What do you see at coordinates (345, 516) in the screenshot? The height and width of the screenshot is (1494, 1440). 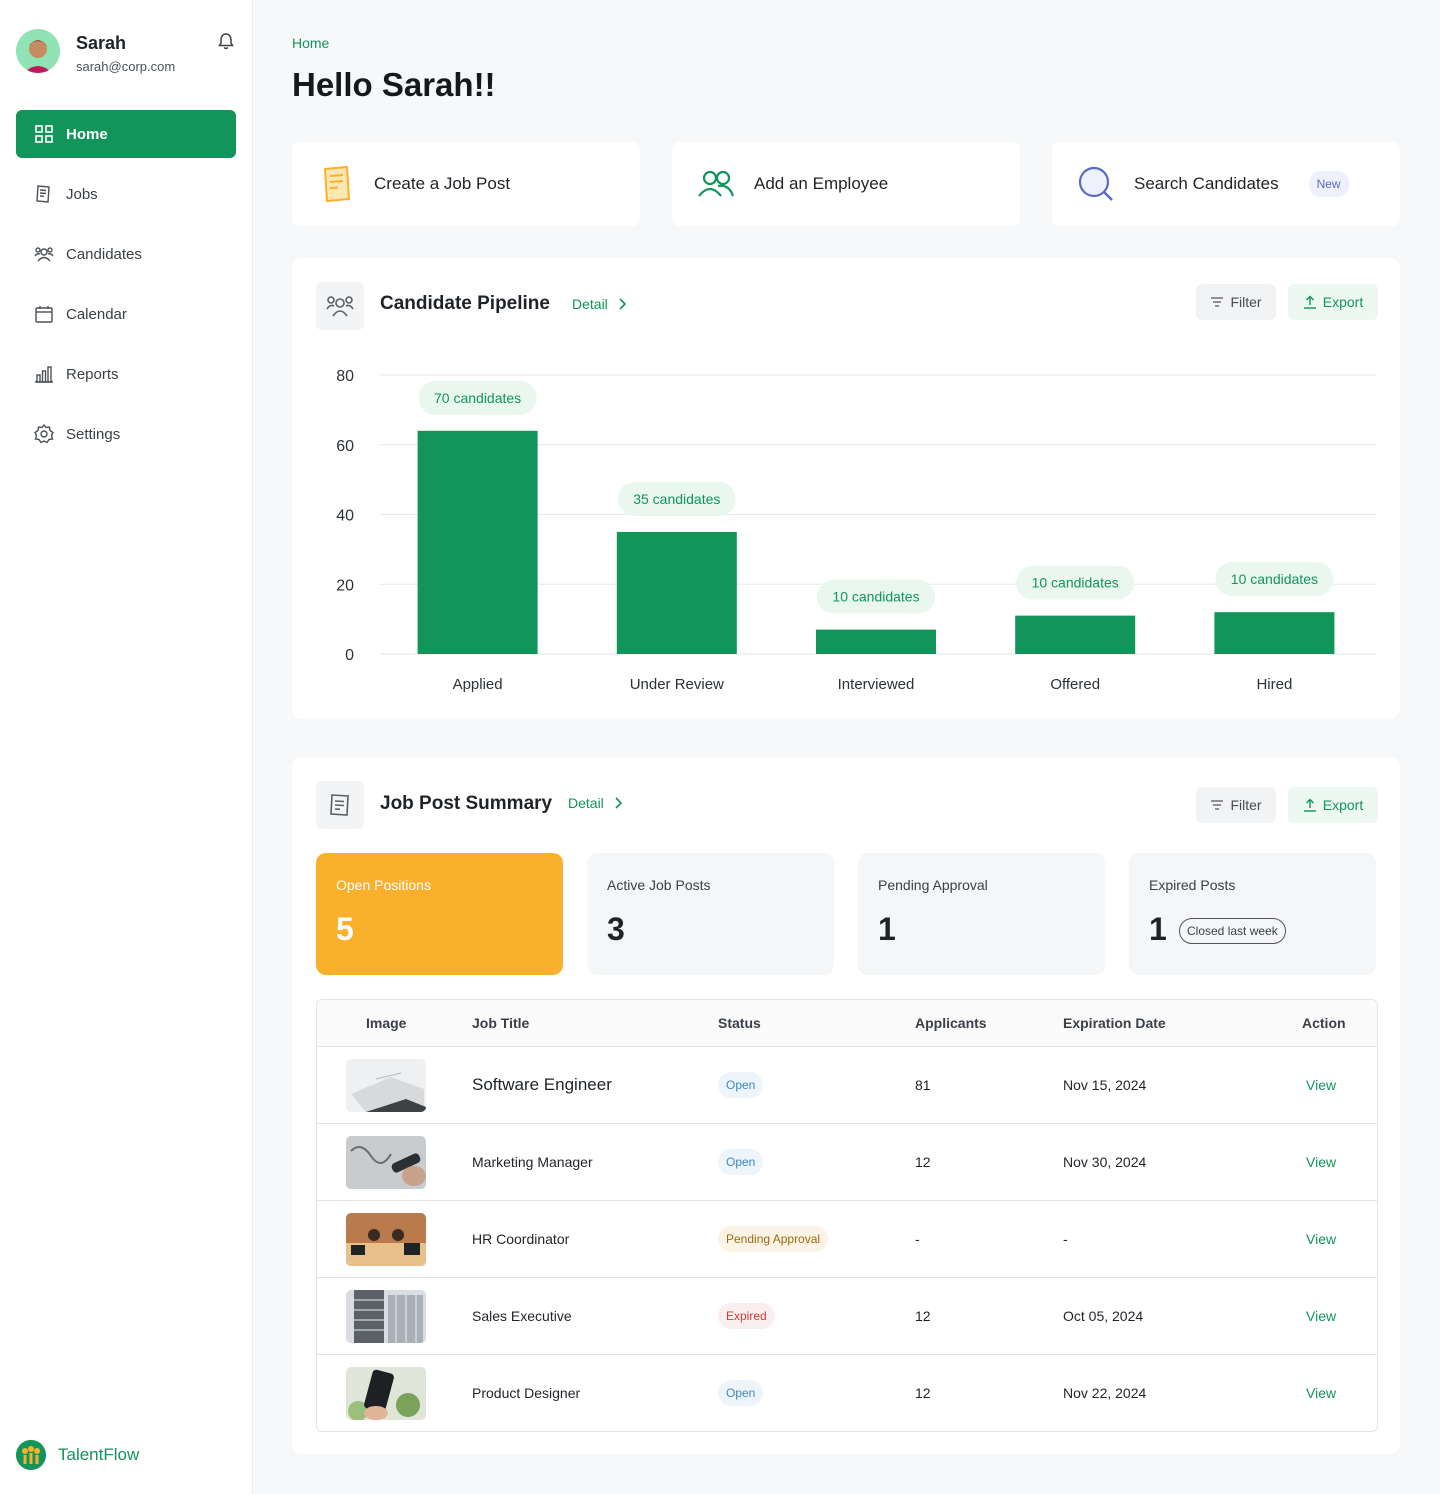 I see `y-tick-label: 40` at bounding box center [345, 516].